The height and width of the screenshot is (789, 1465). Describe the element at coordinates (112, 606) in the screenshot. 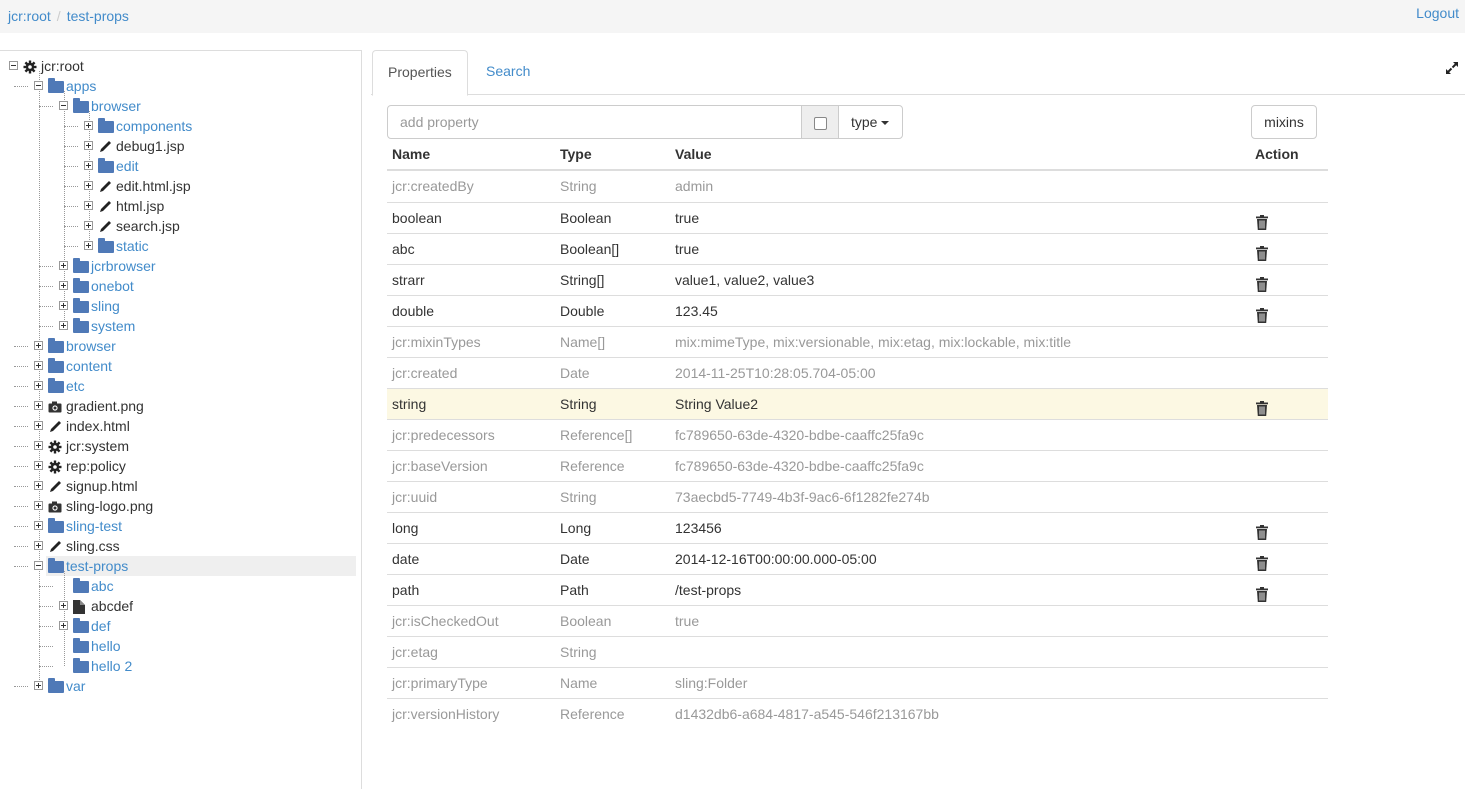

I see `tree-node-label: abcdef` at that location.